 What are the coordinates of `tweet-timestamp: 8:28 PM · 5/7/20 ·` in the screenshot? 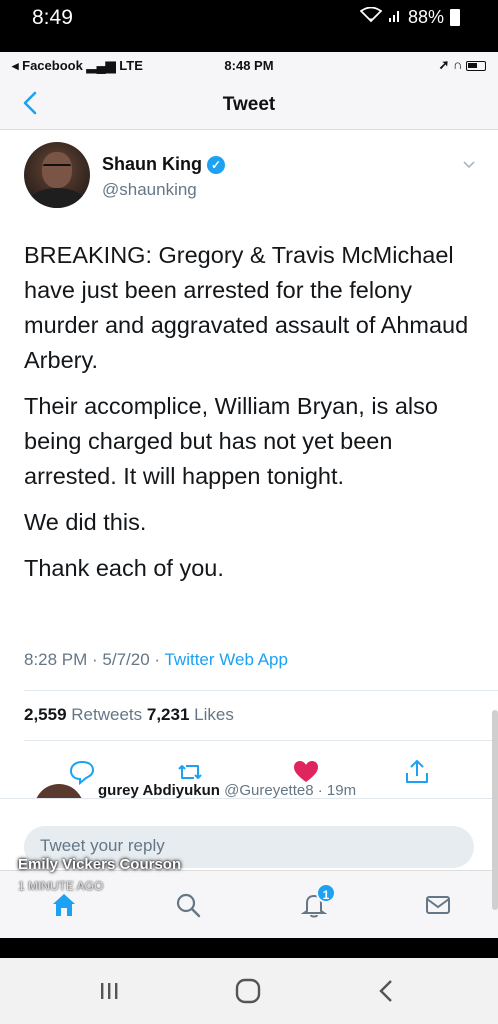 It's located at (94, 659).